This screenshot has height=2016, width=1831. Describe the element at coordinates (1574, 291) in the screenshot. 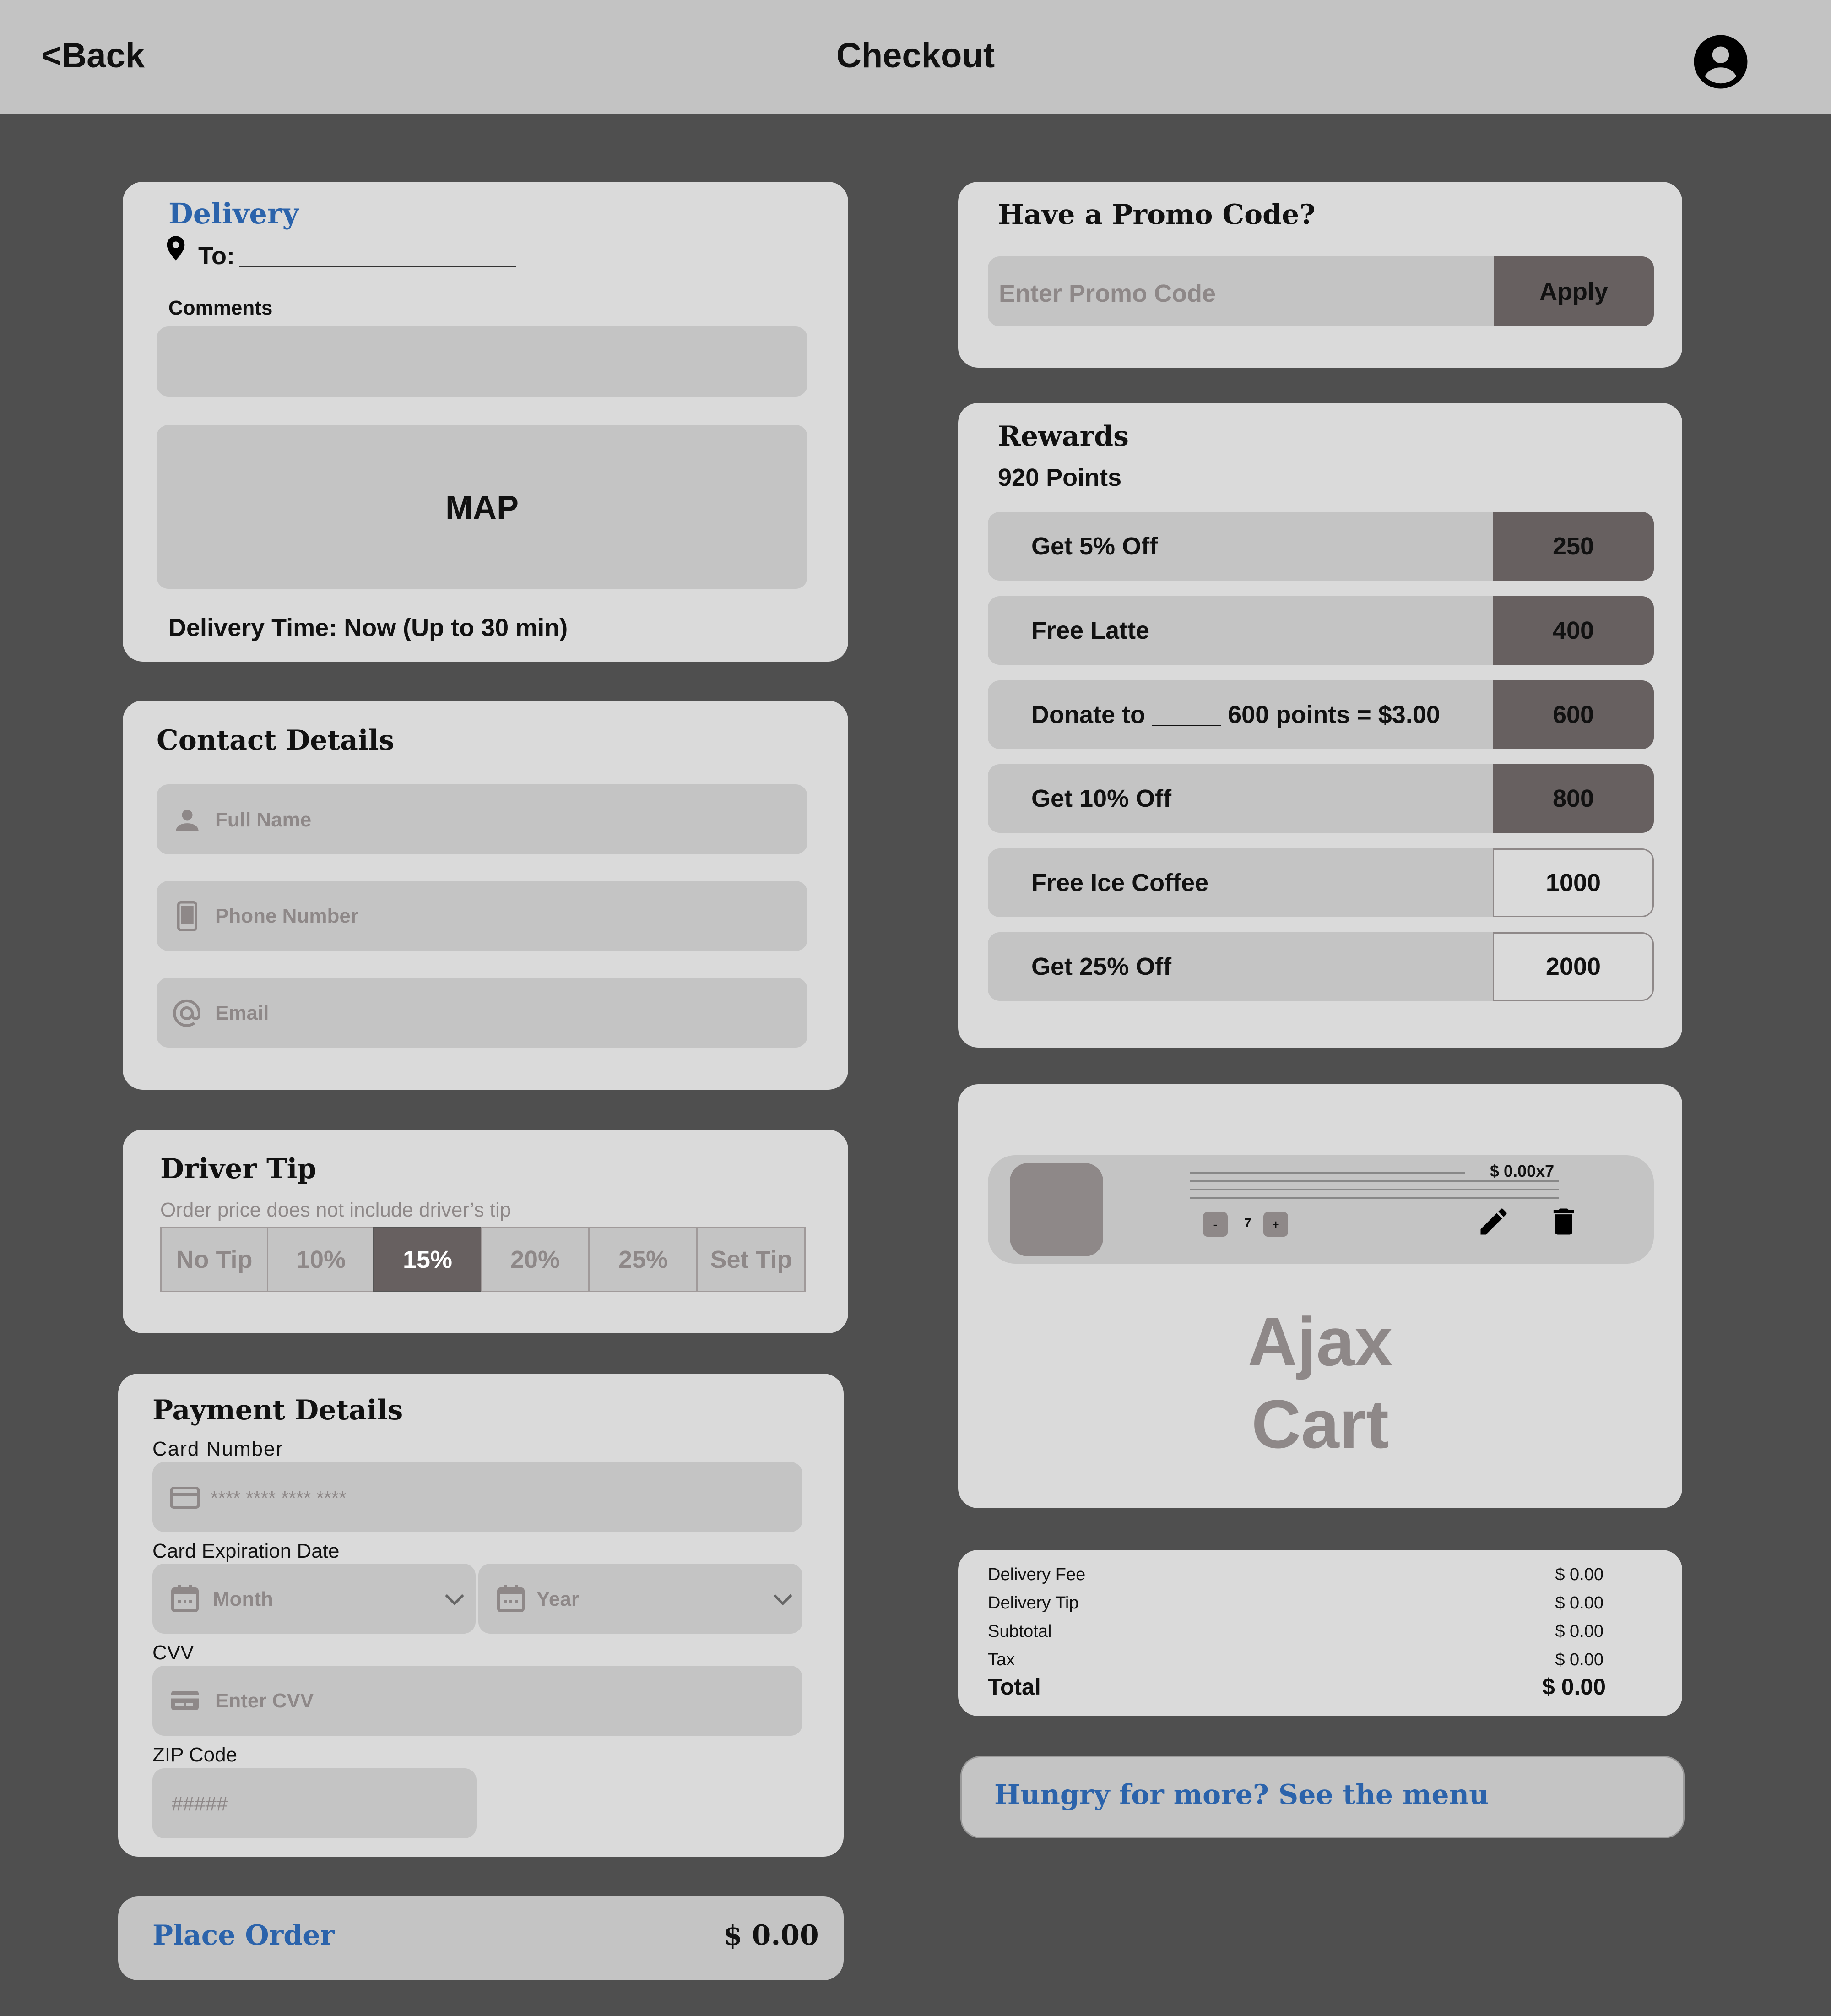

I see `apply-button: Apply` at that location.